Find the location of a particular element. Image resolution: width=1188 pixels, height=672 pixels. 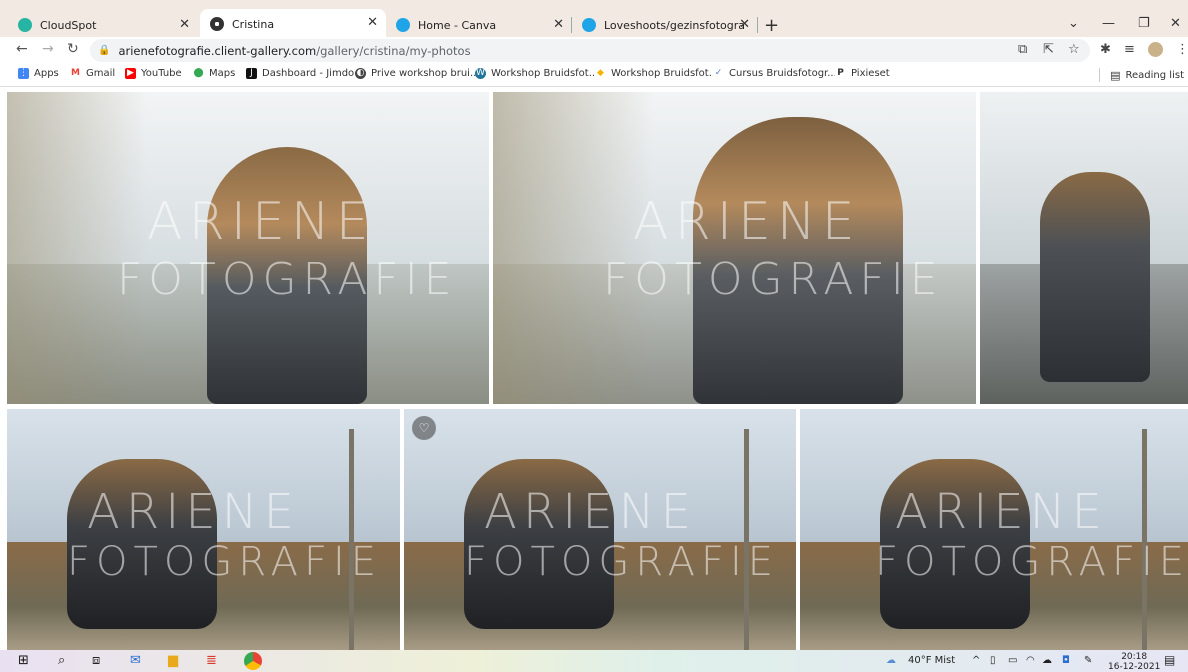

bookmark-maps: ⬤ Maps is located at coordinates (214, 73).